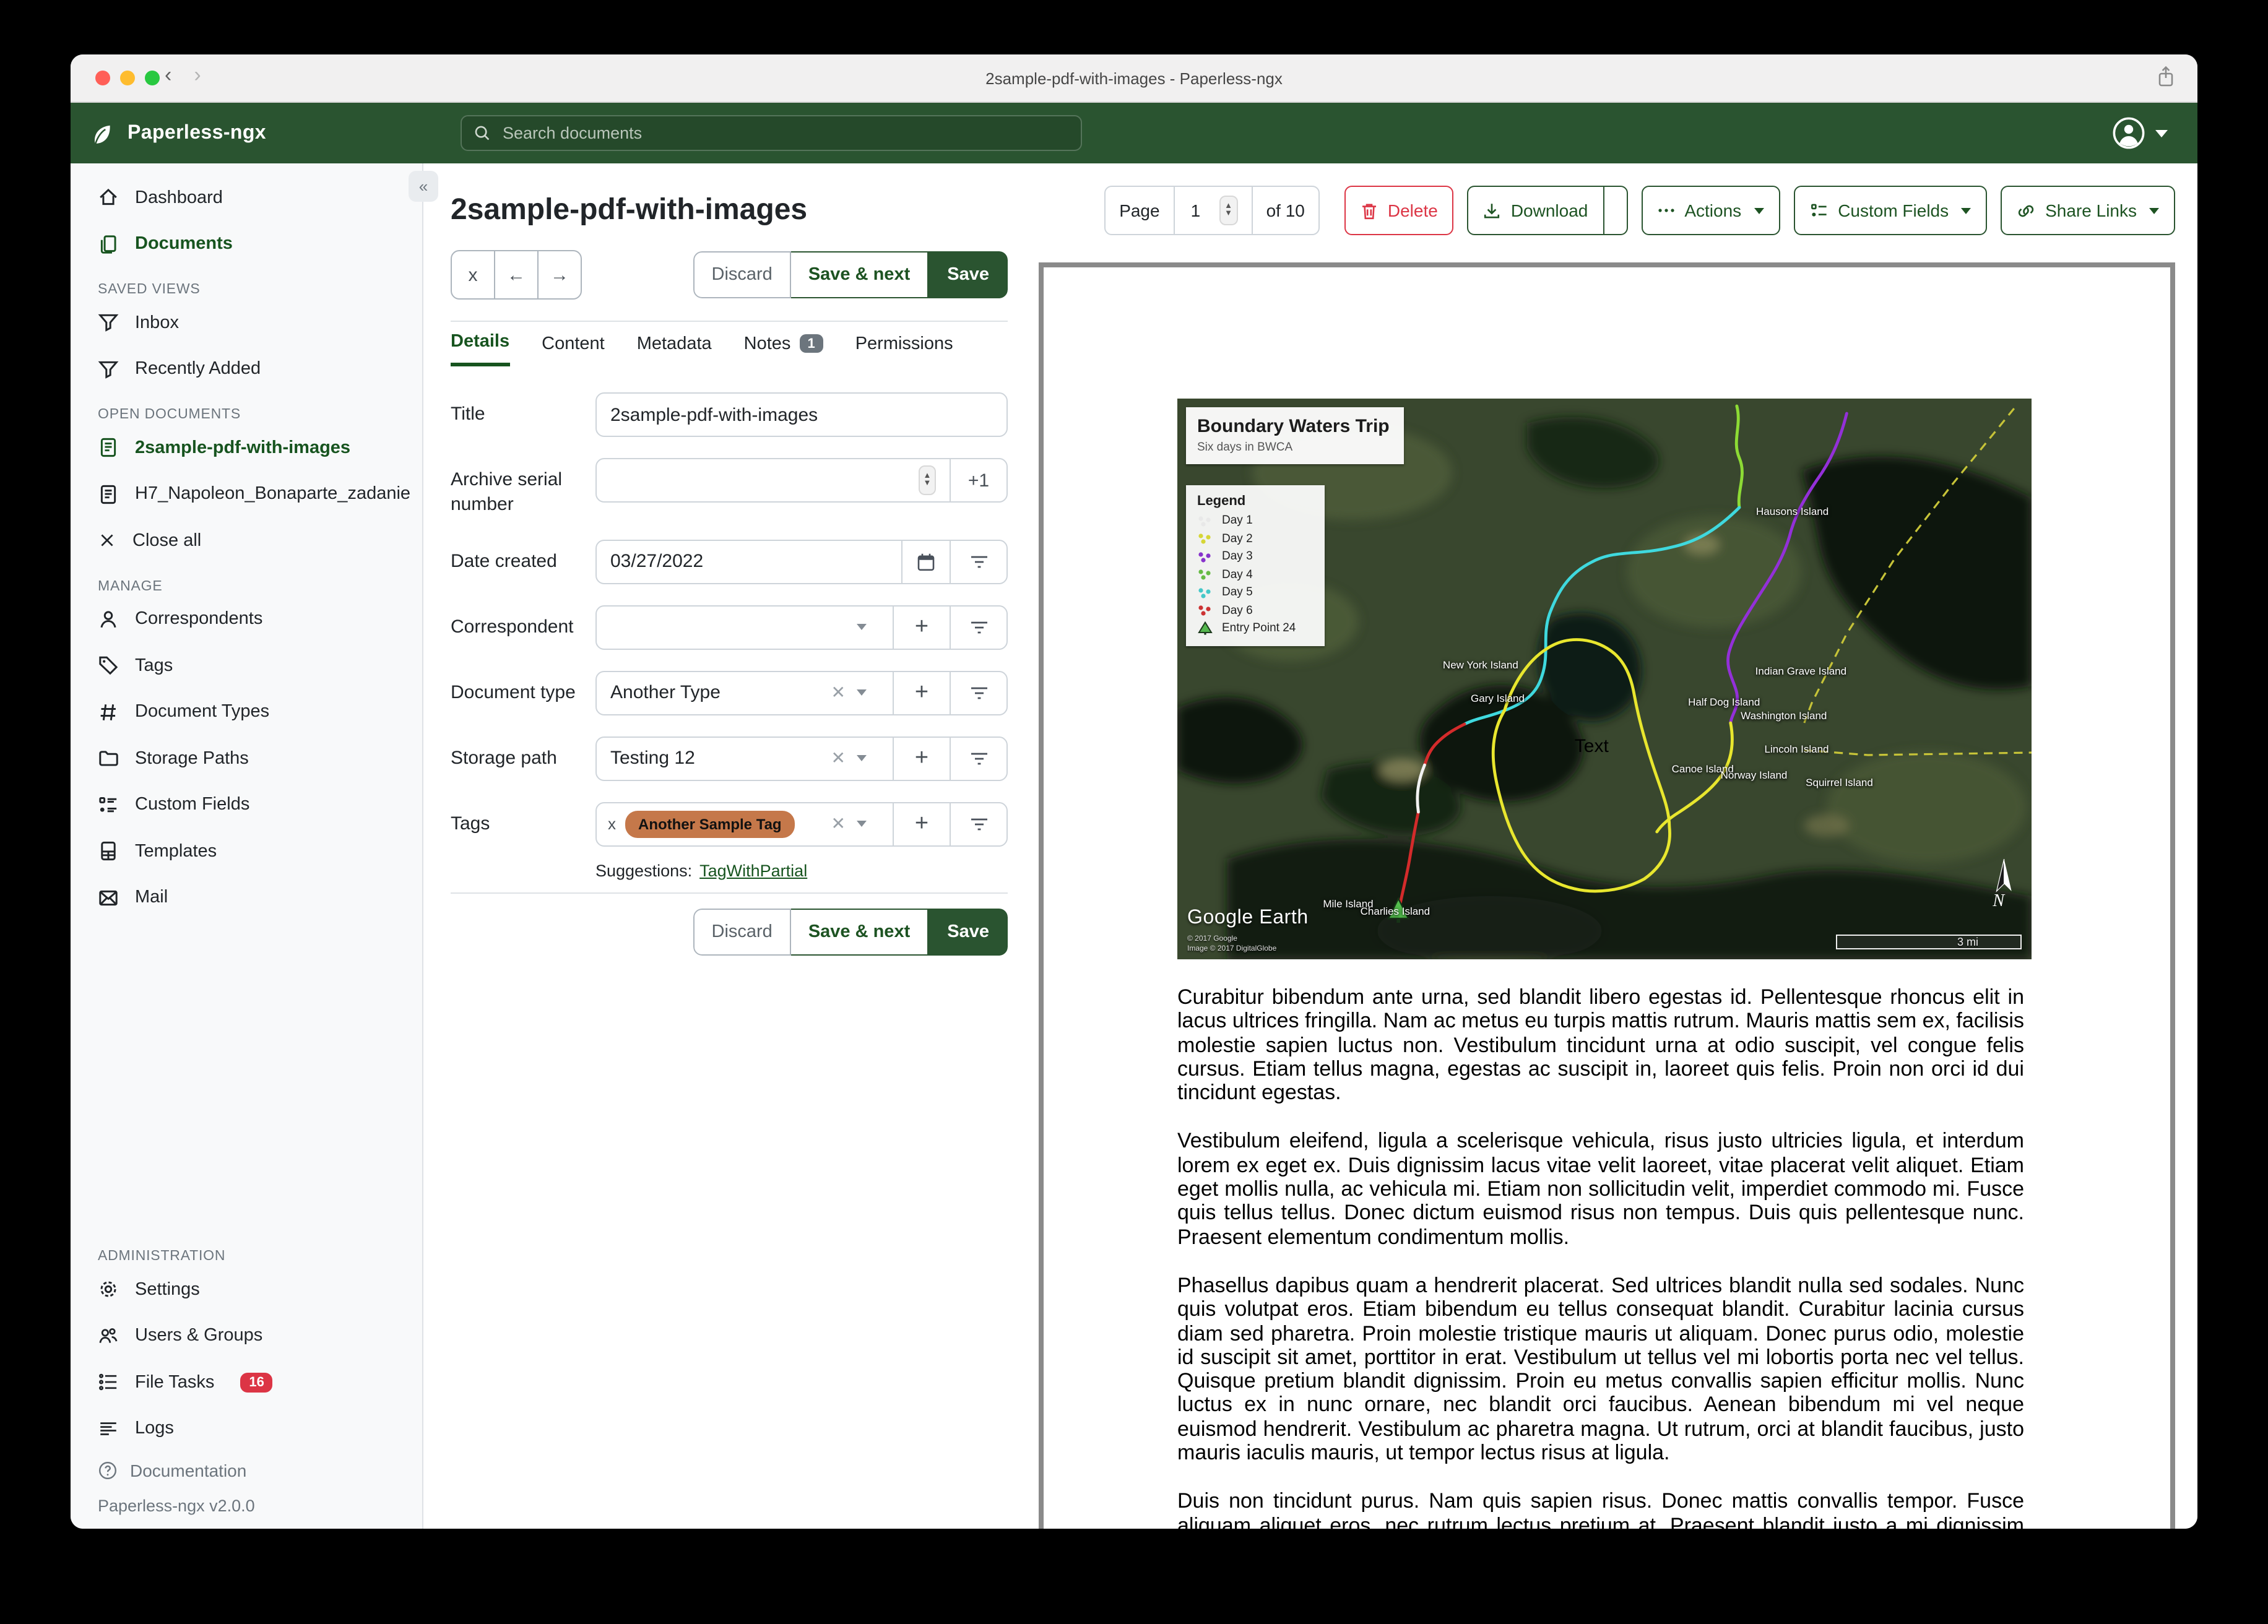  I want to click on sidebar-item-label: H7_Napoleon_Bonaparte_zadanie, so click(273, 494).